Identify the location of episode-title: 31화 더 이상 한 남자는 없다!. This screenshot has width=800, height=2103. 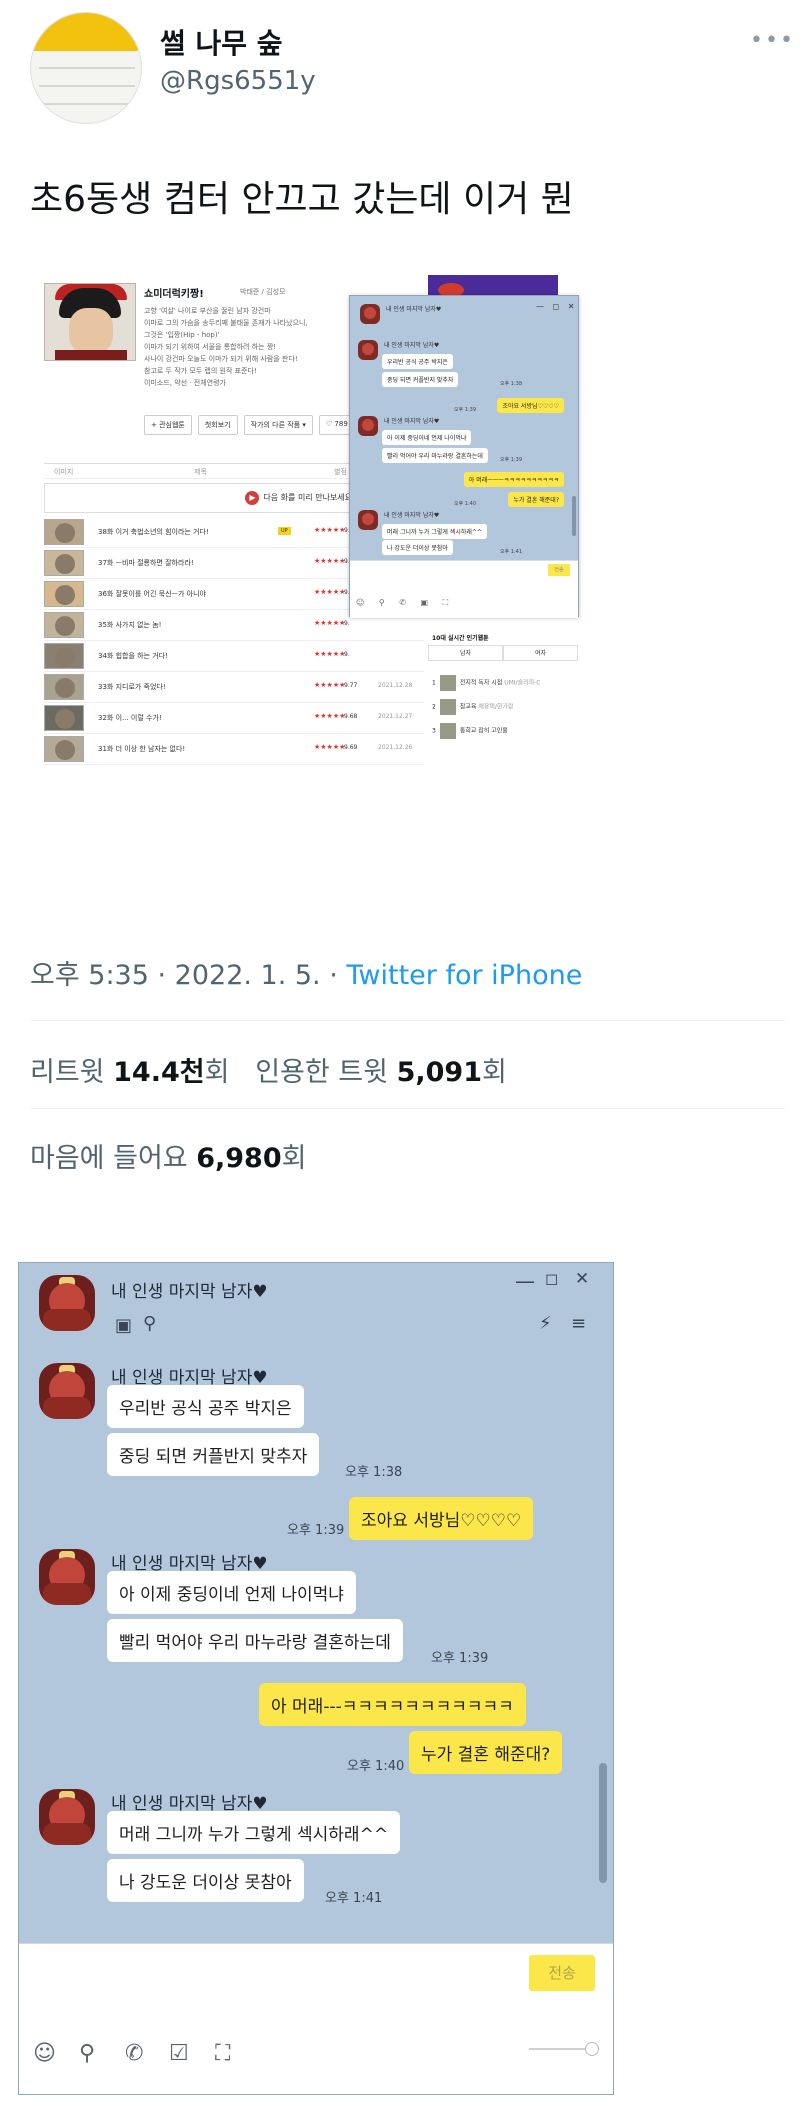
(142, 749).